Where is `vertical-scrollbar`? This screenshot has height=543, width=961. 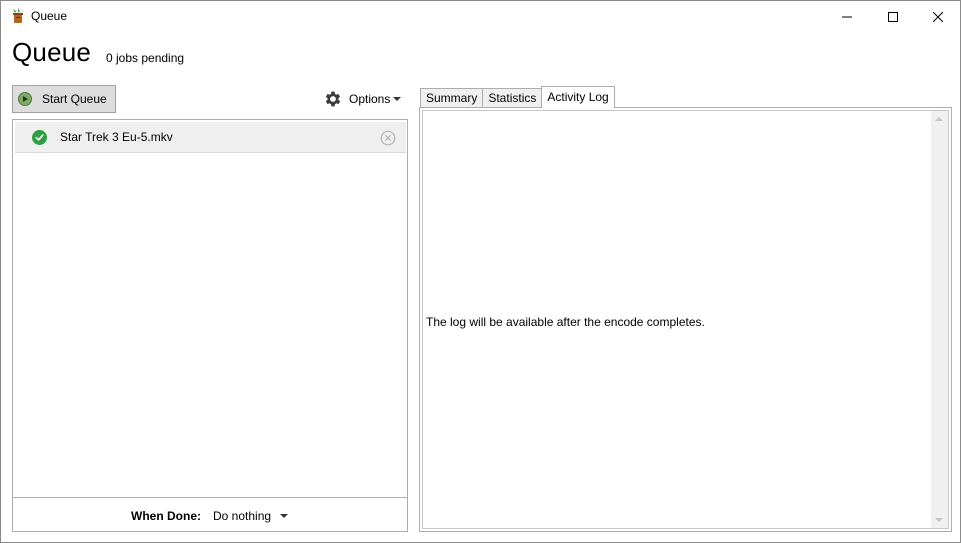 vertical-scrollbar is located at coordinates (939, 319).